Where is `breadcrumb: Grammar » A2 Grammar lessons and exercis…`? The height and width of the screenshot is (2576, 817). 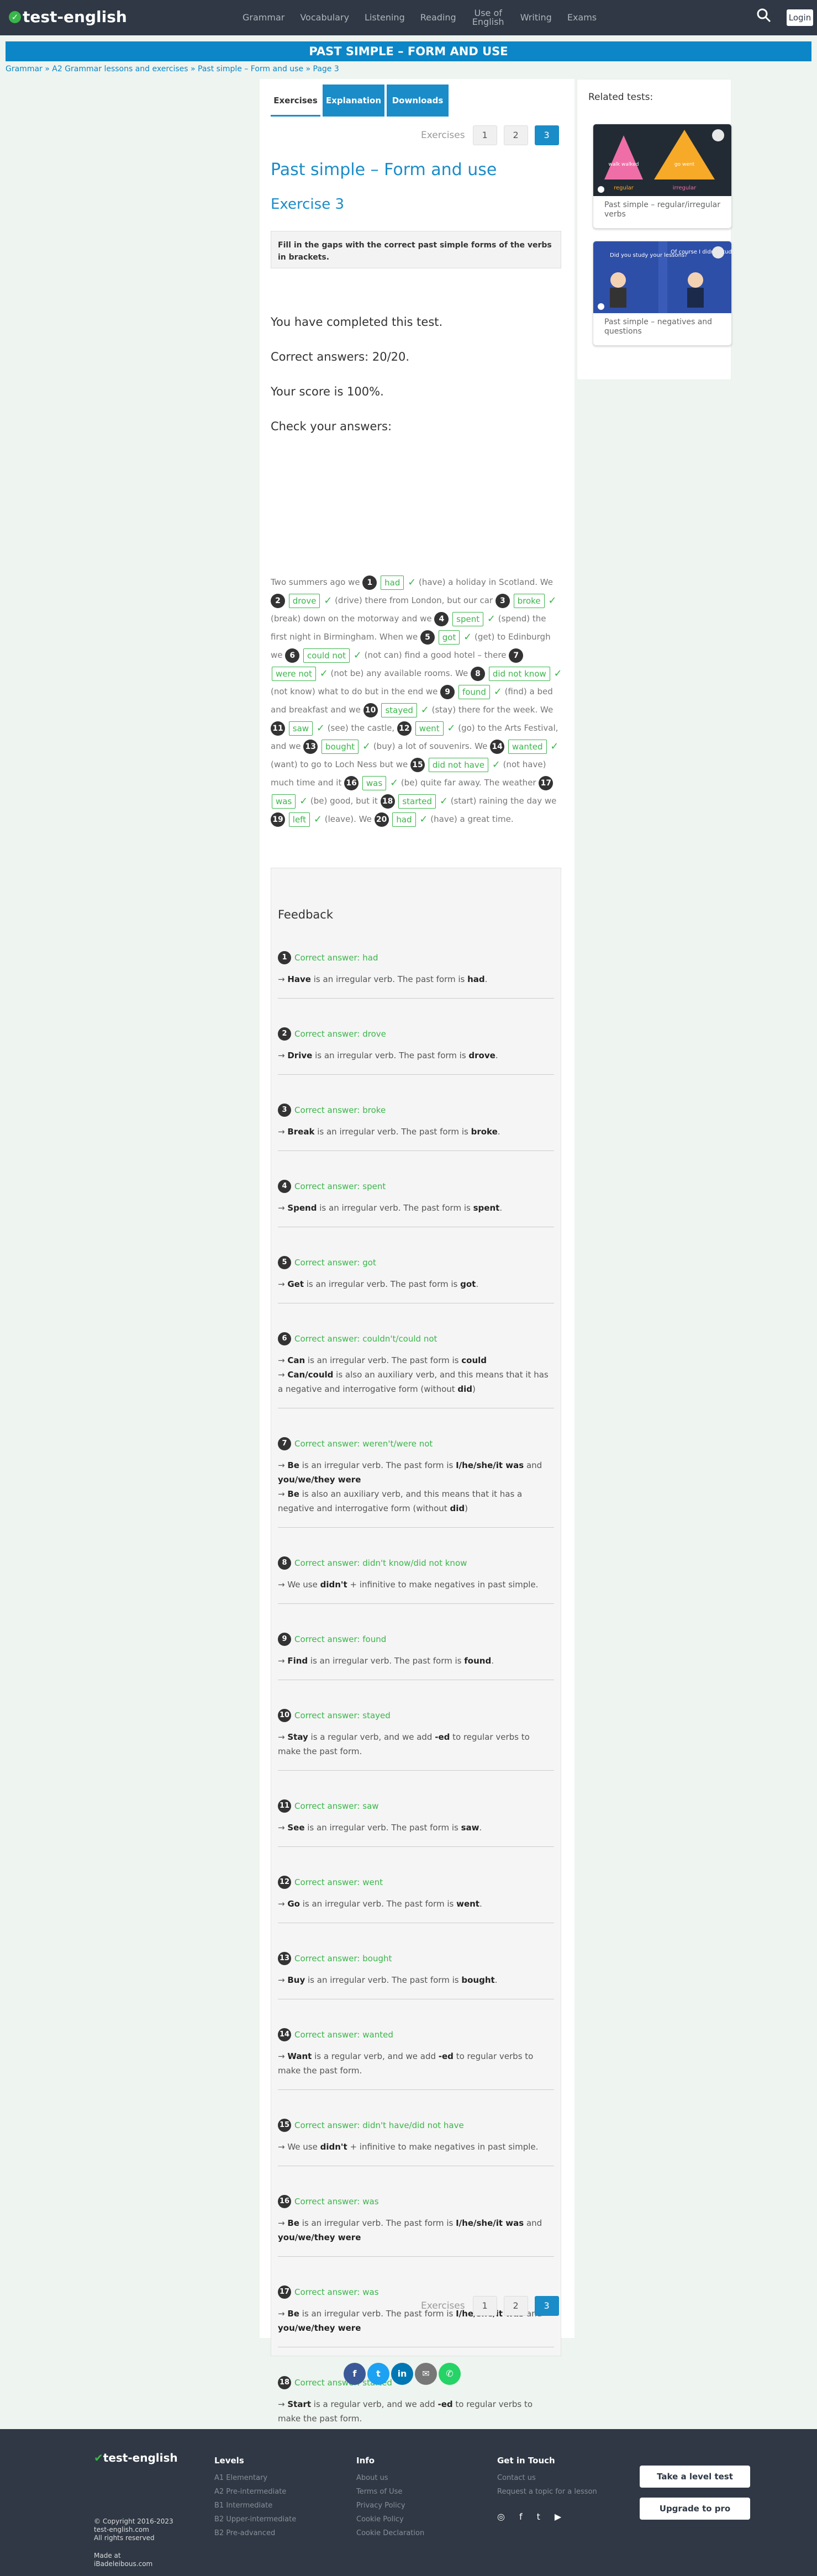 breadcrumb: Grammar » A2 Grammar lessons and exercis… is located at coordinates (172, 69).